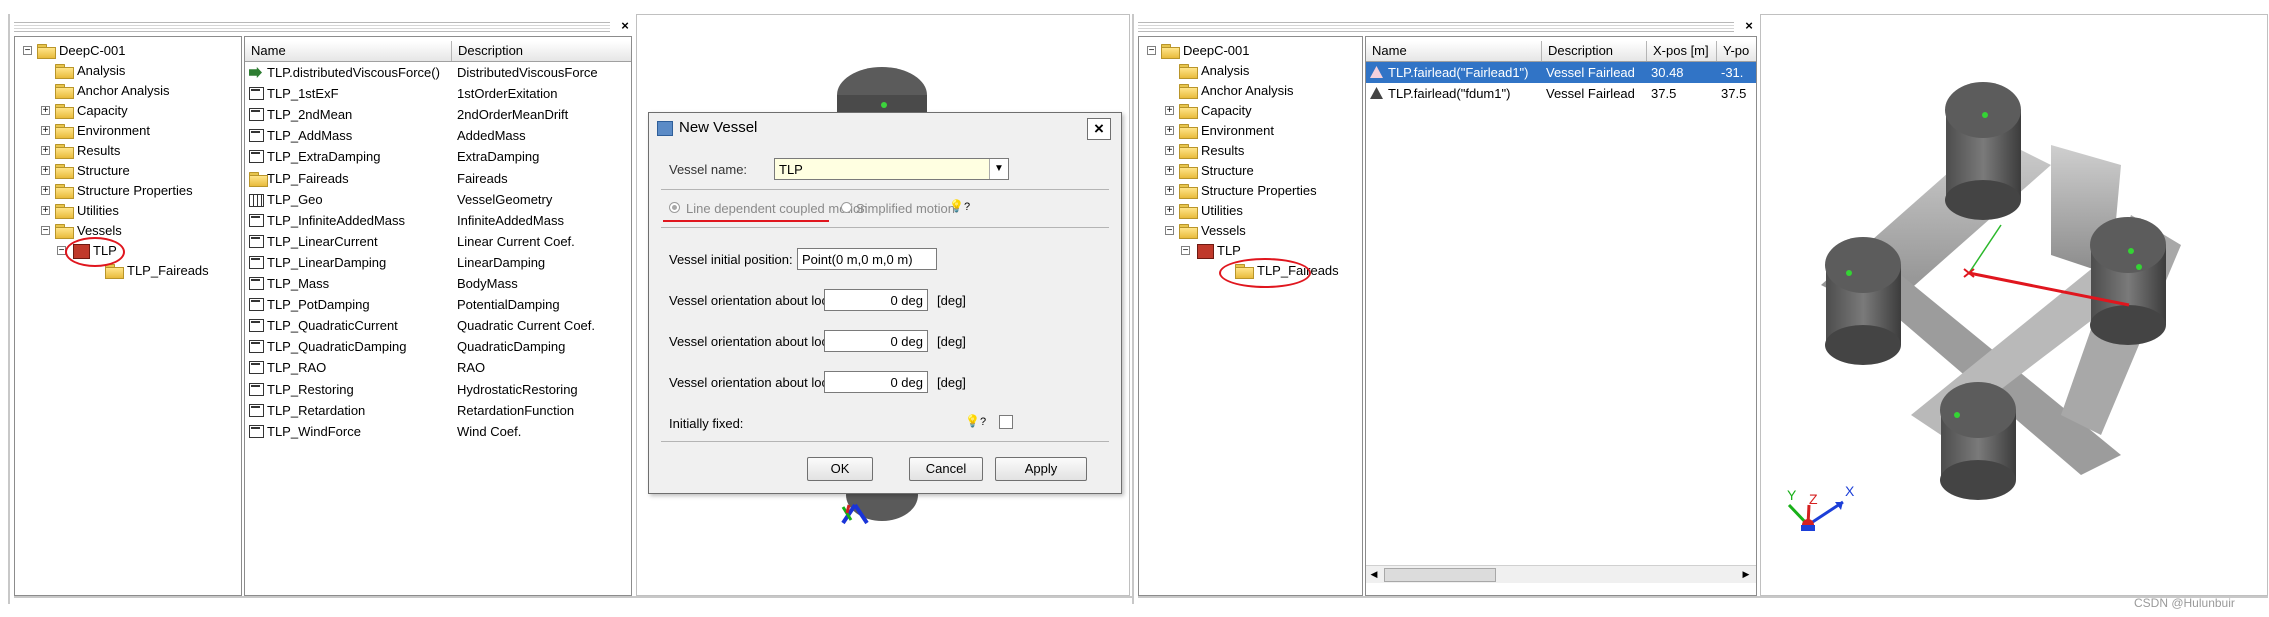 The height and width of the screenshot is (617, 2269). I want to click on list-item: TLP_Restoring HydrostaticRestoring, so click(438, 389).